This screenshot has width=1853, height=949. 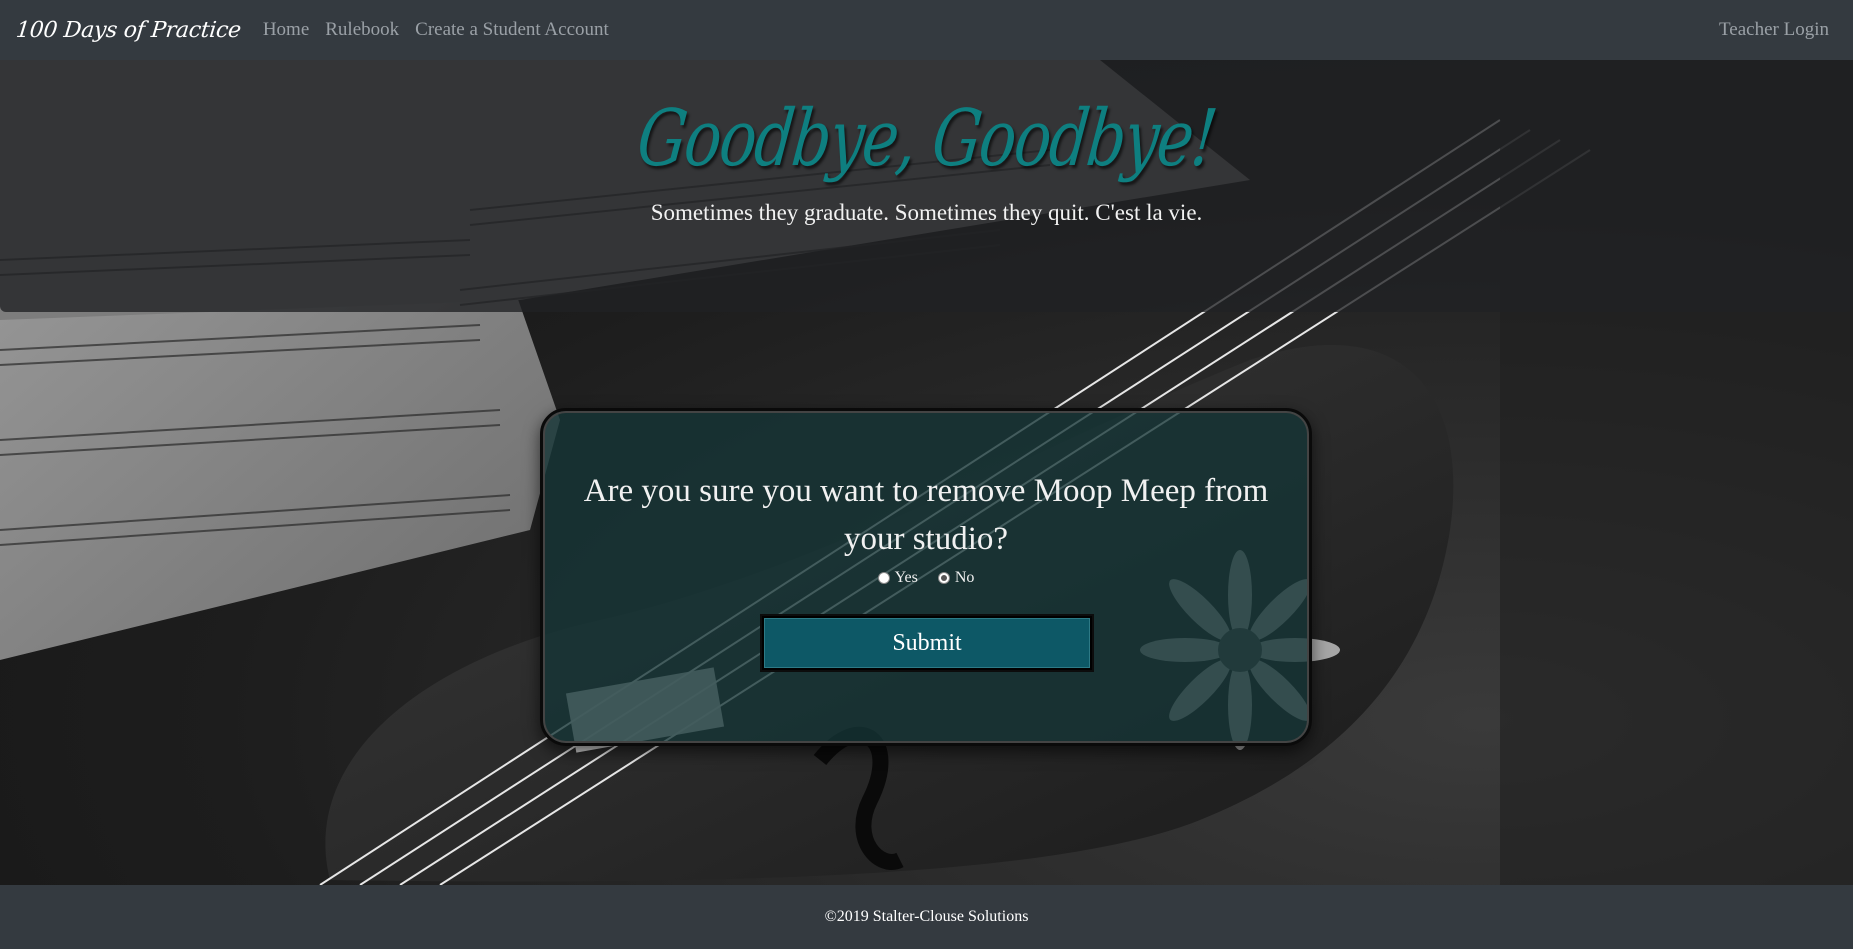 I want to click on confirmation-radio-group: Yes No, so click(x=926, y=578).